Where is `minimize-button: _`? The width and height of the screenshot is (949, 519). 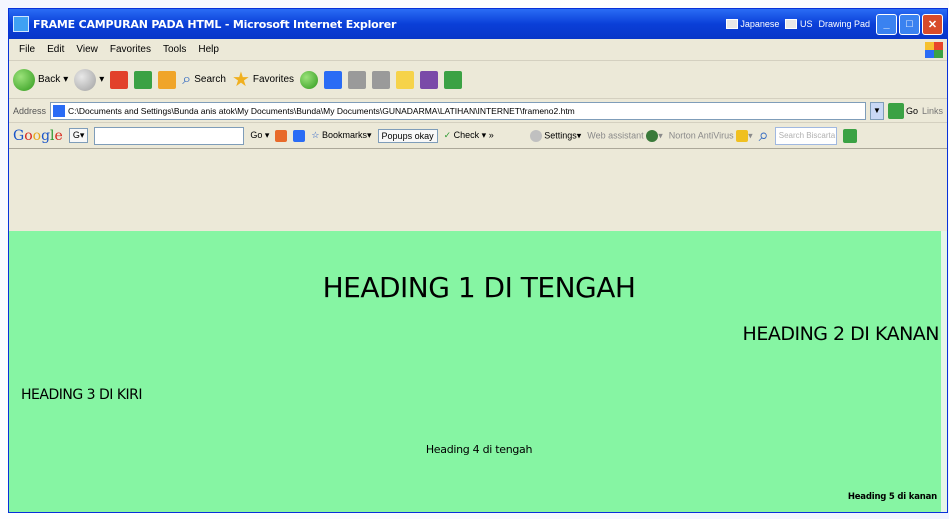 minimize-button: _ is located at coordinates (886, 24).